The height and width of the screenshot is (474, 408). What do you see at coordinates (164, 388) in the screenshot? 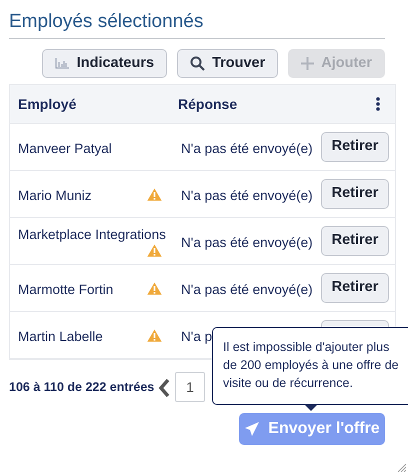
I see `chevron-left-icon` at bounding box center [164, 388].